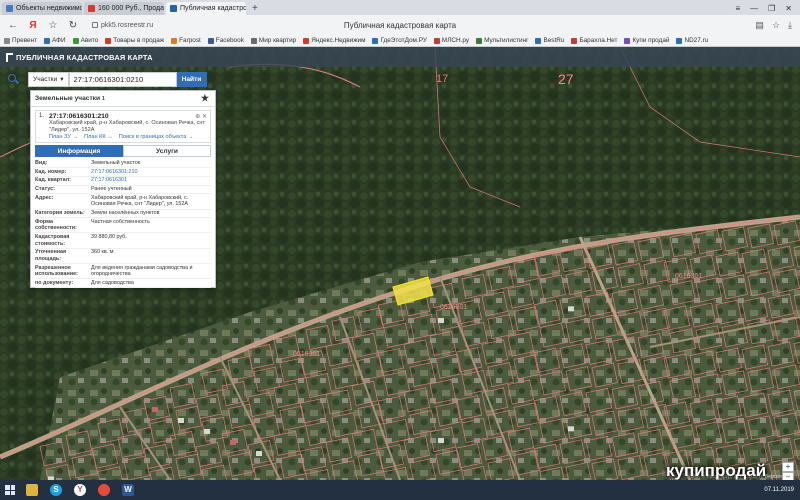 The width and height of the screenshot is (800, 500). I want to click on bookmark-label: МЛСН.ру, so click(455, 40).